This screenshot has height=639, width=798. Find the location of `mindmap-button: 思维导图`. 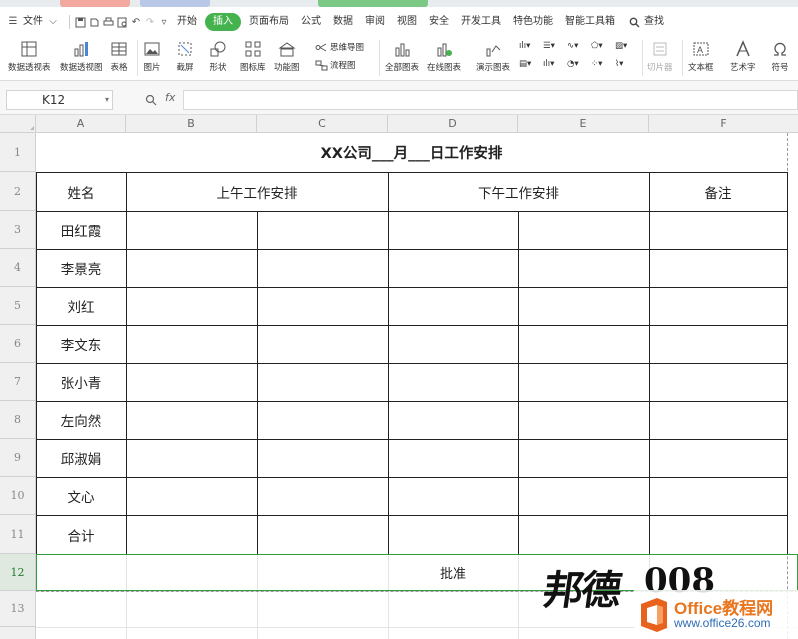

mindmap-button: 思维导图 is located at coordinates (339, 47).